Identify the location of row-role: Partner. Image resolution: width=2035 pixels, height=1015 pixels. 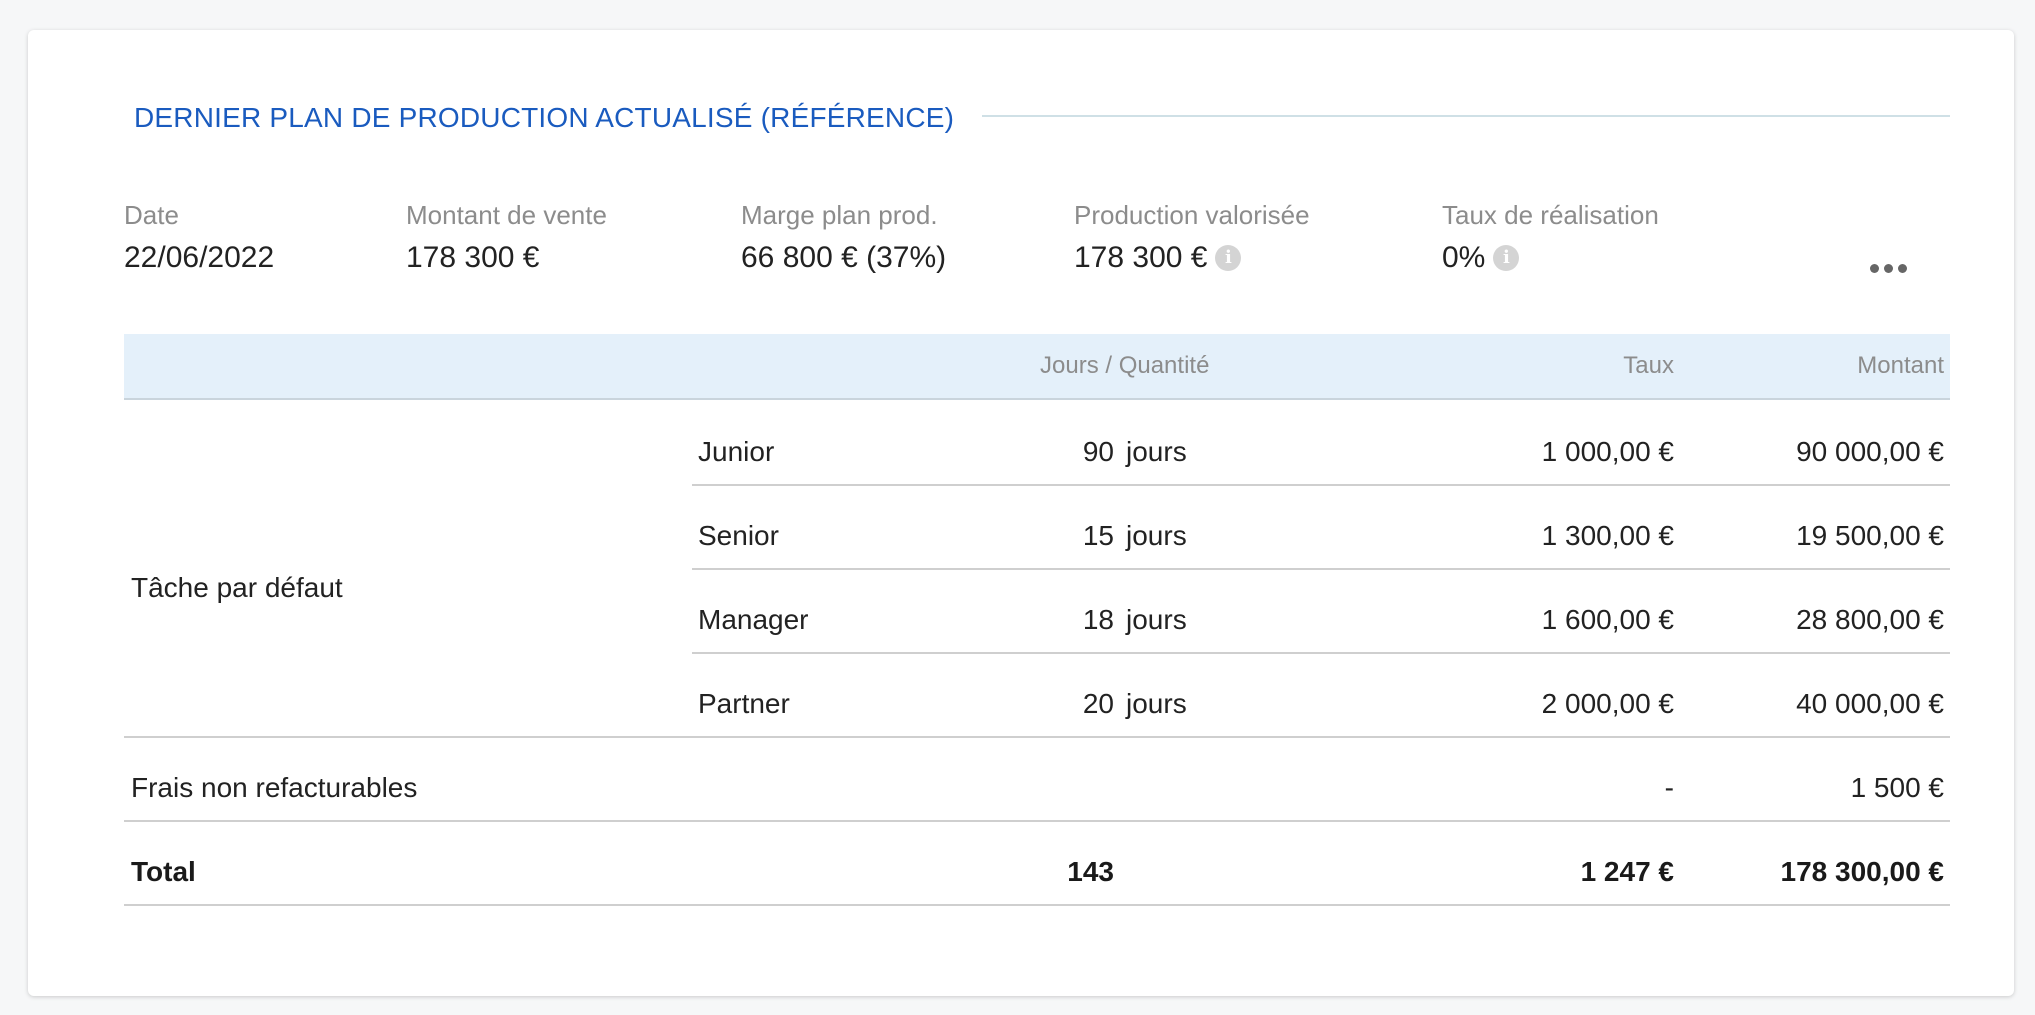
(744, 703).